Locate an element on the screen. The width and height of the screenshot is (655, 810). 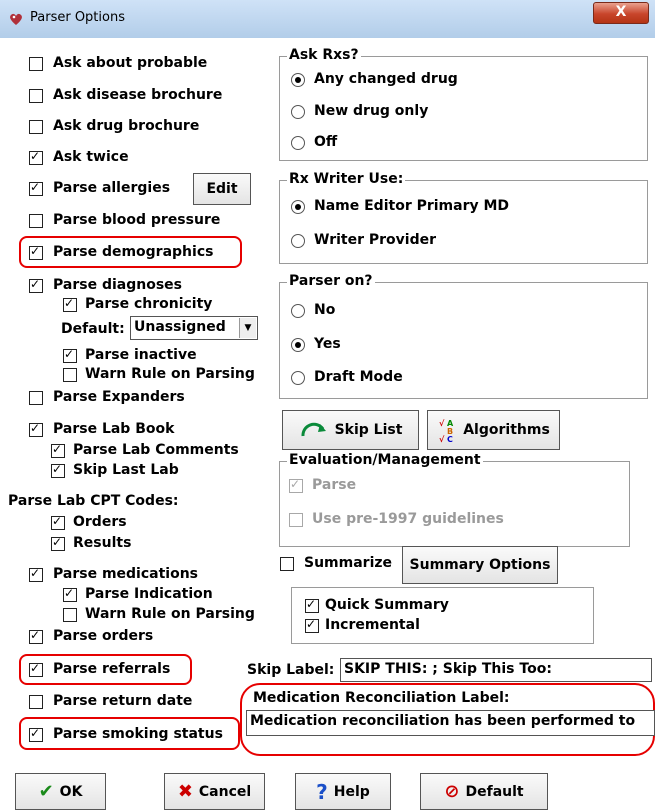
edit-allergies-label: Edit is located at coordinates (222, 189).